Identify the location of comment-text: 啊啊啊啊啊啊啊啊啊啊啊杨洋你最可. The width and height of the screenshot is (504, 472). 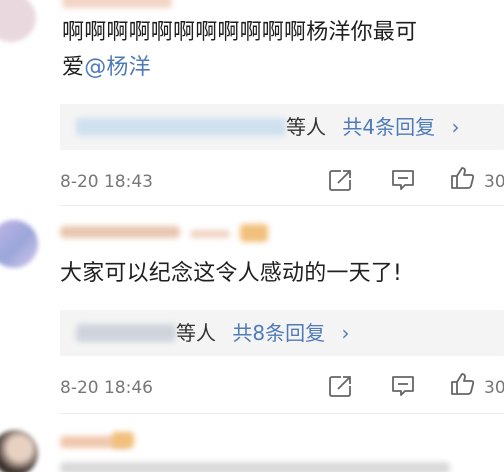
(239, 32).